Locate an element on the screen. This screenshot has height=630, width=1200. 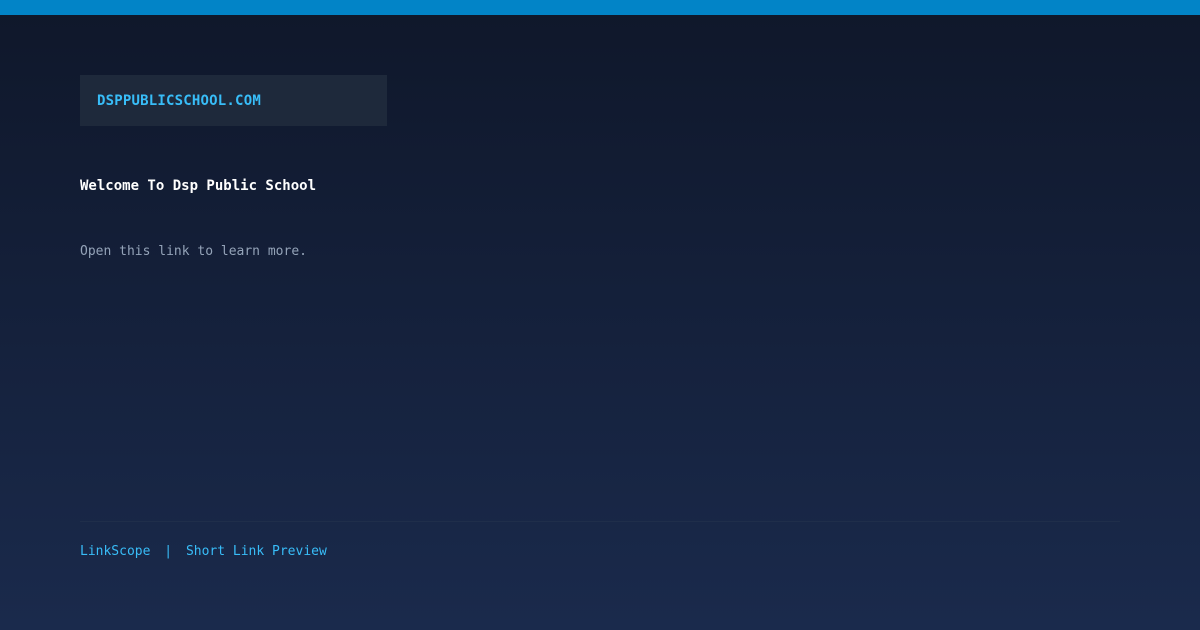
page-title: Welcome To Dsp Public School is located at coordinates (198, 186).